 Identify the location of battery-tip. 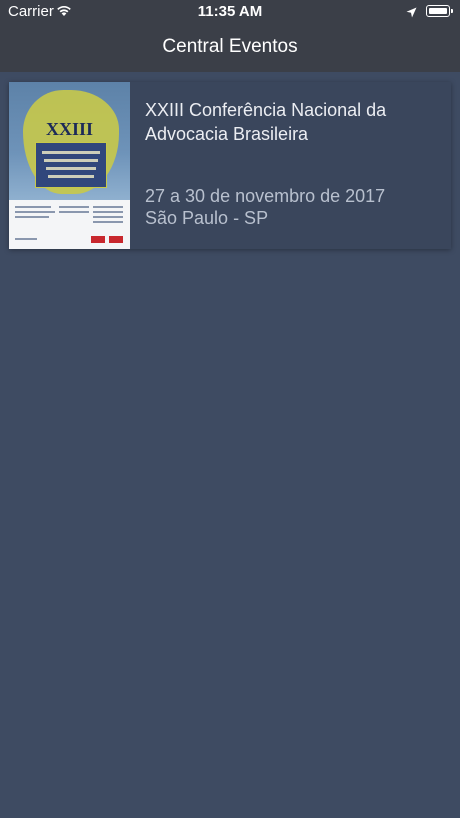
(452, 11).